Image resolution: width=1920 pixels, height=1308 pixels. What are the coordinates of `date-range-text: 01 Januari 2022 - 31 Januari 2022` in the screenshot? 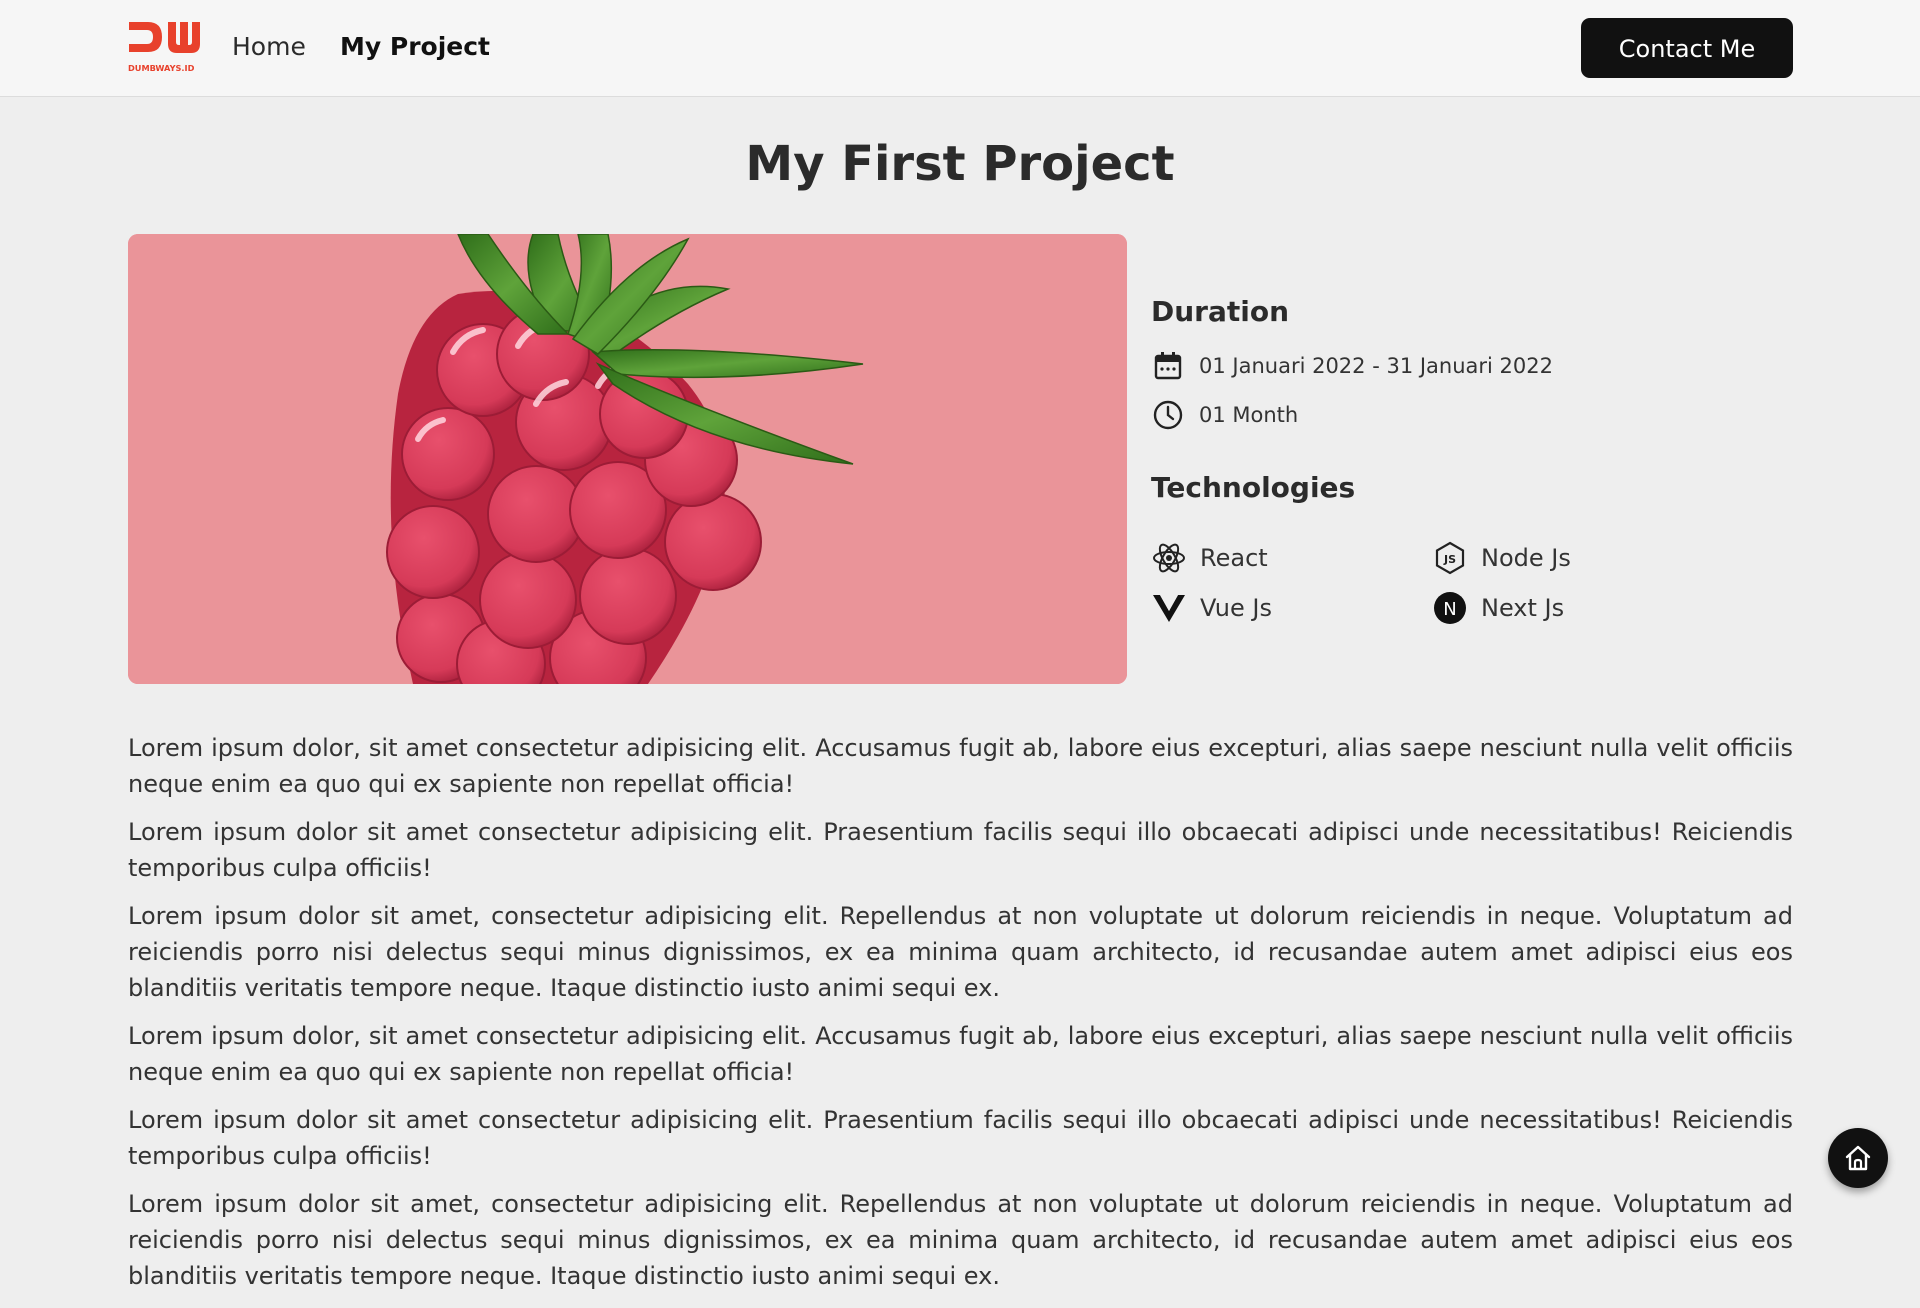 It's located at (1376, 366).